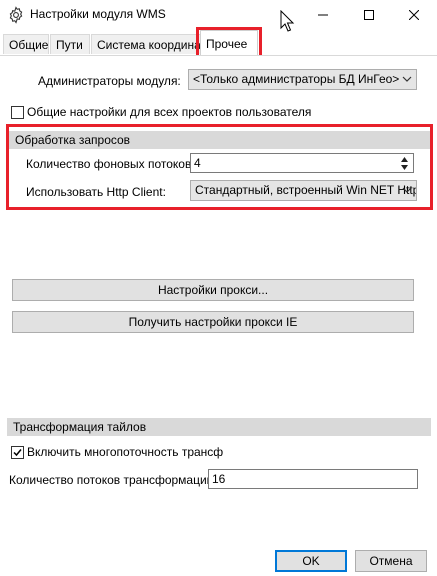  I want to click on spin-up-button, so click(404, 159).